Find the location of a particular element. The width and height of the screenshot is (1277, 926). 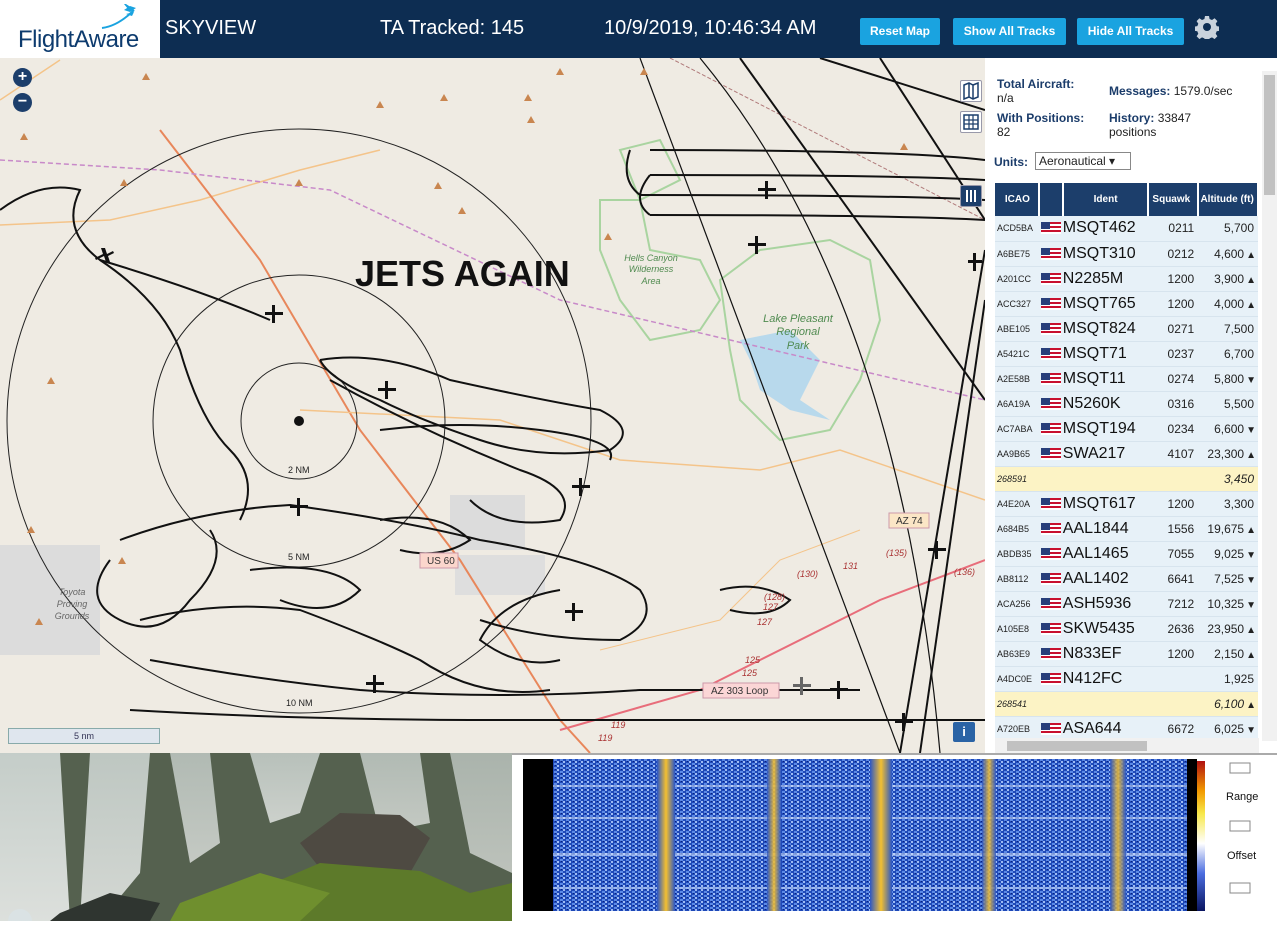

table-horizontal-scrollbar is located at coordinates (1127, 745).